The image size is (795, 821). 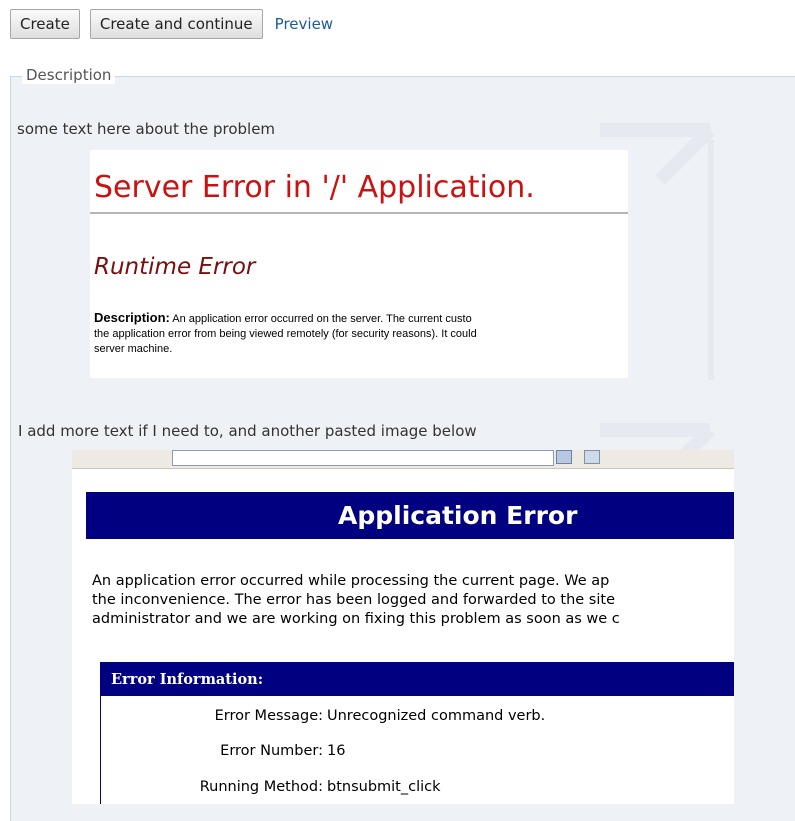 I want to click on toolbar: Create Create and continue Preview, so click(x=171, y=24).